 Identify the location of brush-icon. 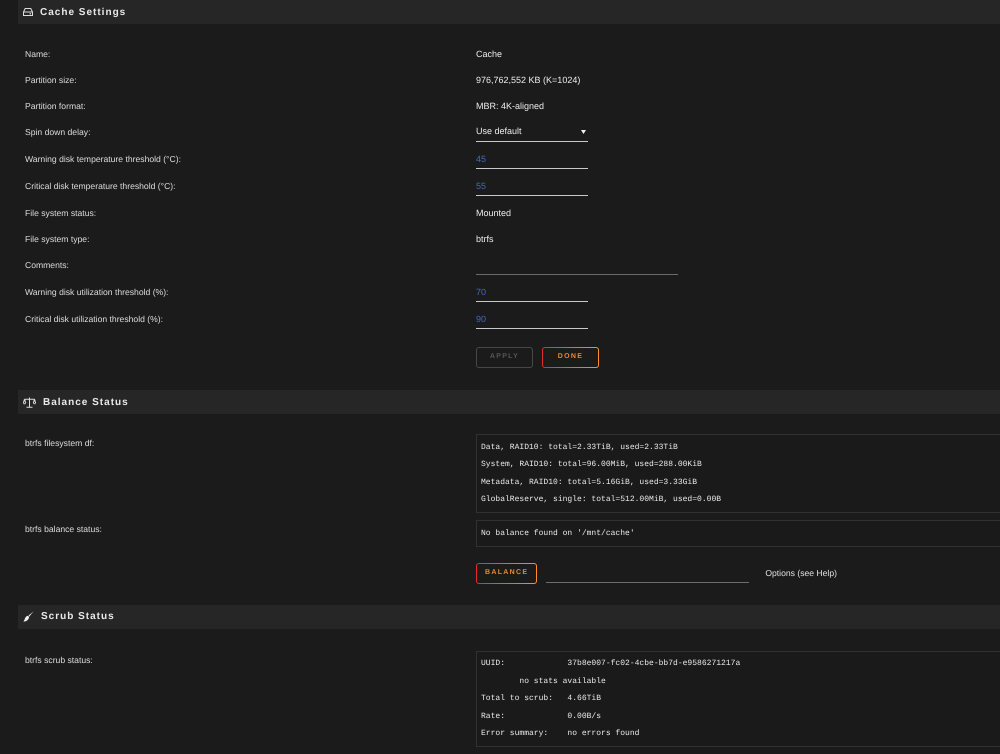
(28, 616).